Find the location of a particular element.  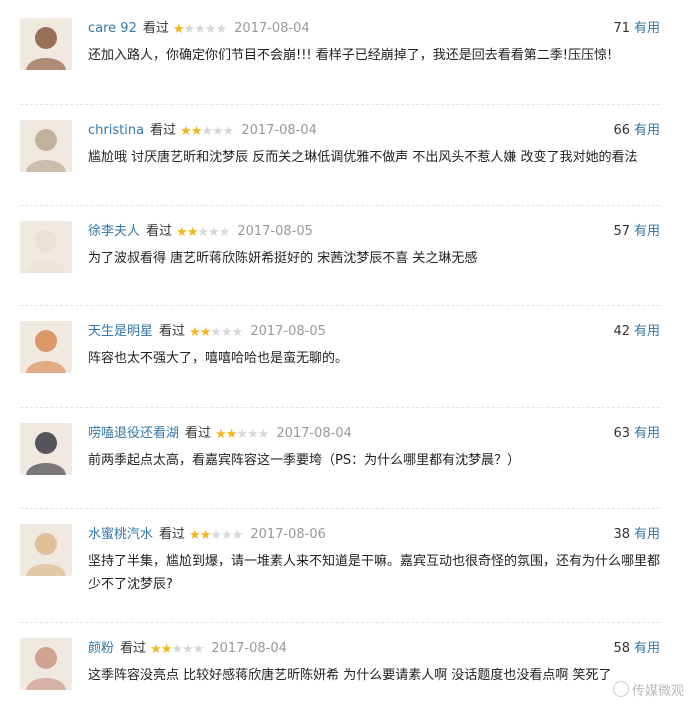

comment-meta: 天生是明星 看过 ★★★★★ 2017-08-05 is located at coordinates (207, 332).